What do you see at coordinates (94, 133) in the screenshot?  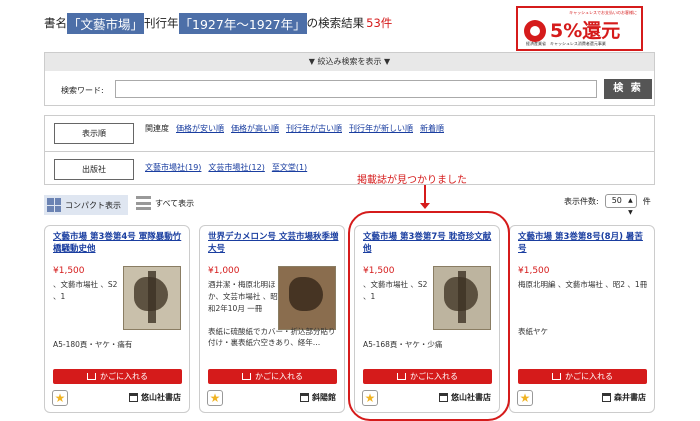 I see `sort-order-label: 表示順` at bounding box center [94, 133].